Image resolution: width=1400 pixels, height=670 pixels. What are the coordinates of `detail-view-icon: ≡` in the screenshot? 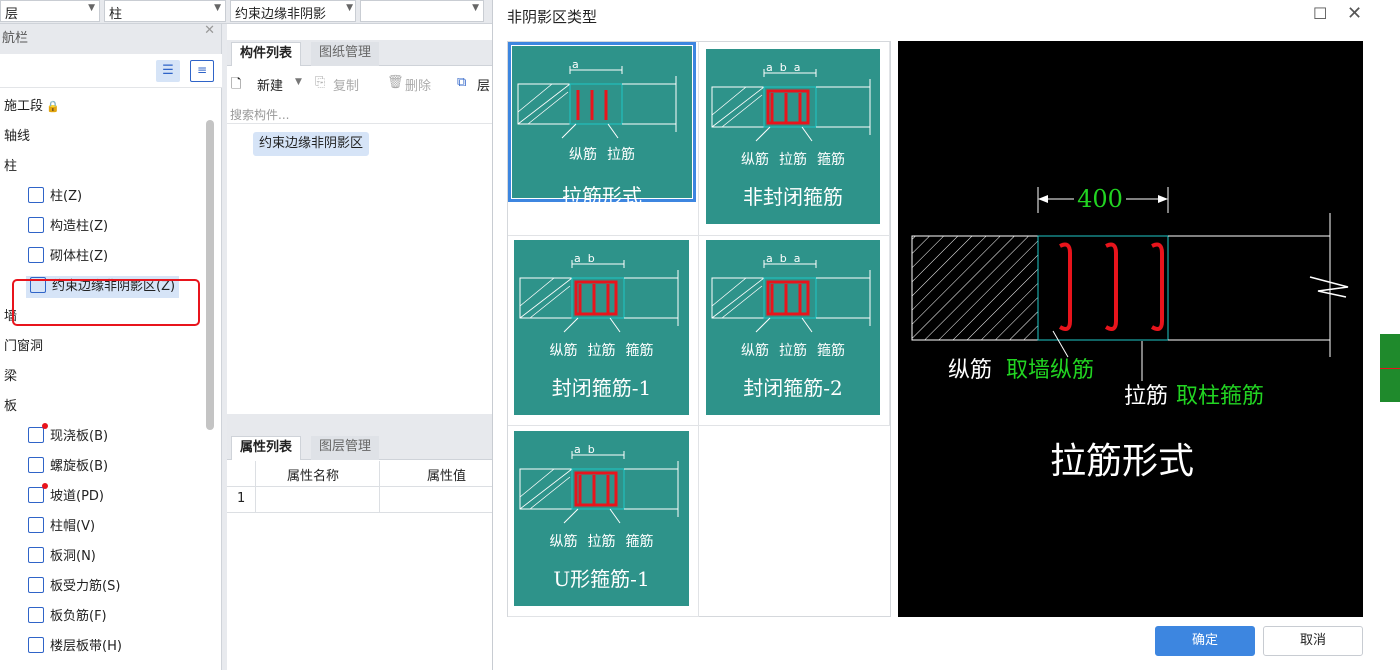 It's located at (202, 71).